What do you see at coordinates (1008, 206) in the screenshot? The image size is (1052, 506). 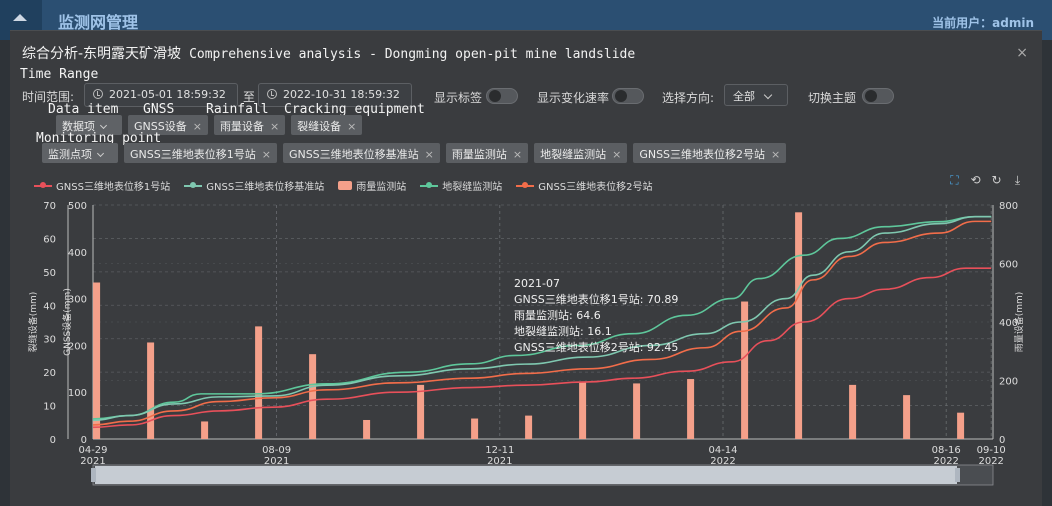 I see `y-tick-rain: 800` at bounding box center [1008, 206].